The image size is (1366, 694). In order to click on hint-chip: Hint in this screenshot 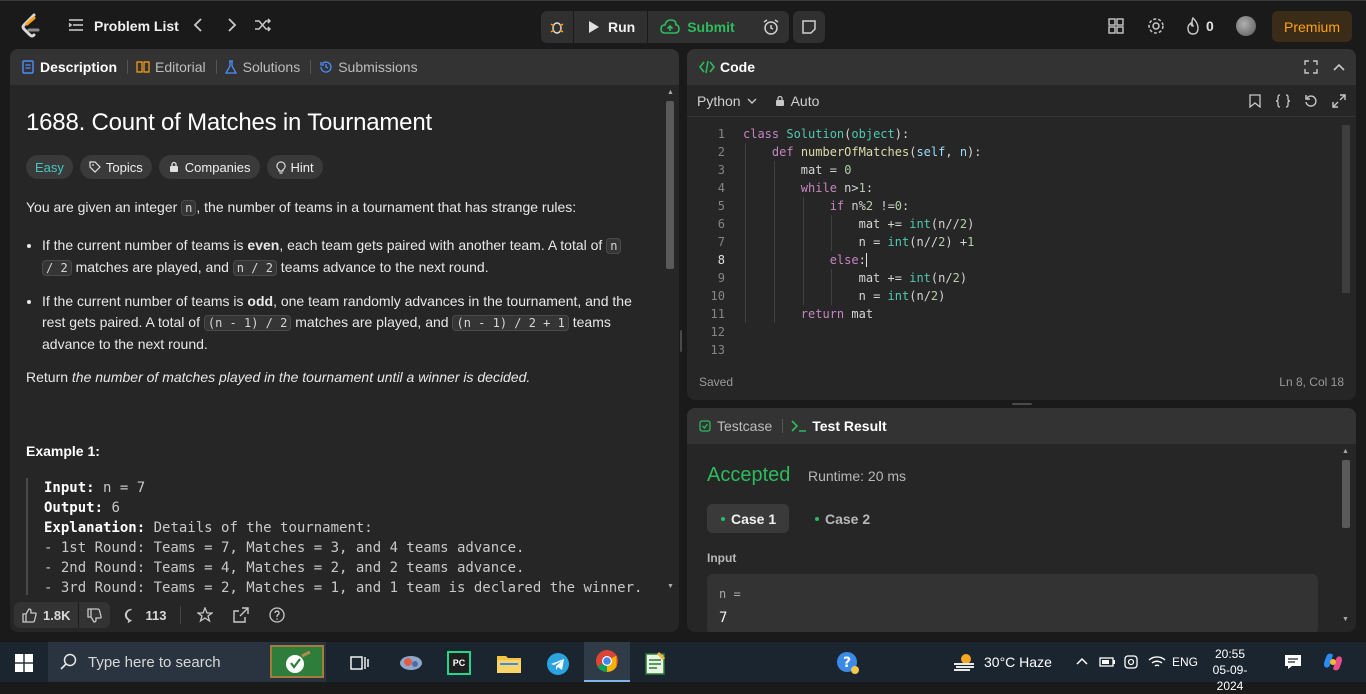, I will do `click(294, 167)`.